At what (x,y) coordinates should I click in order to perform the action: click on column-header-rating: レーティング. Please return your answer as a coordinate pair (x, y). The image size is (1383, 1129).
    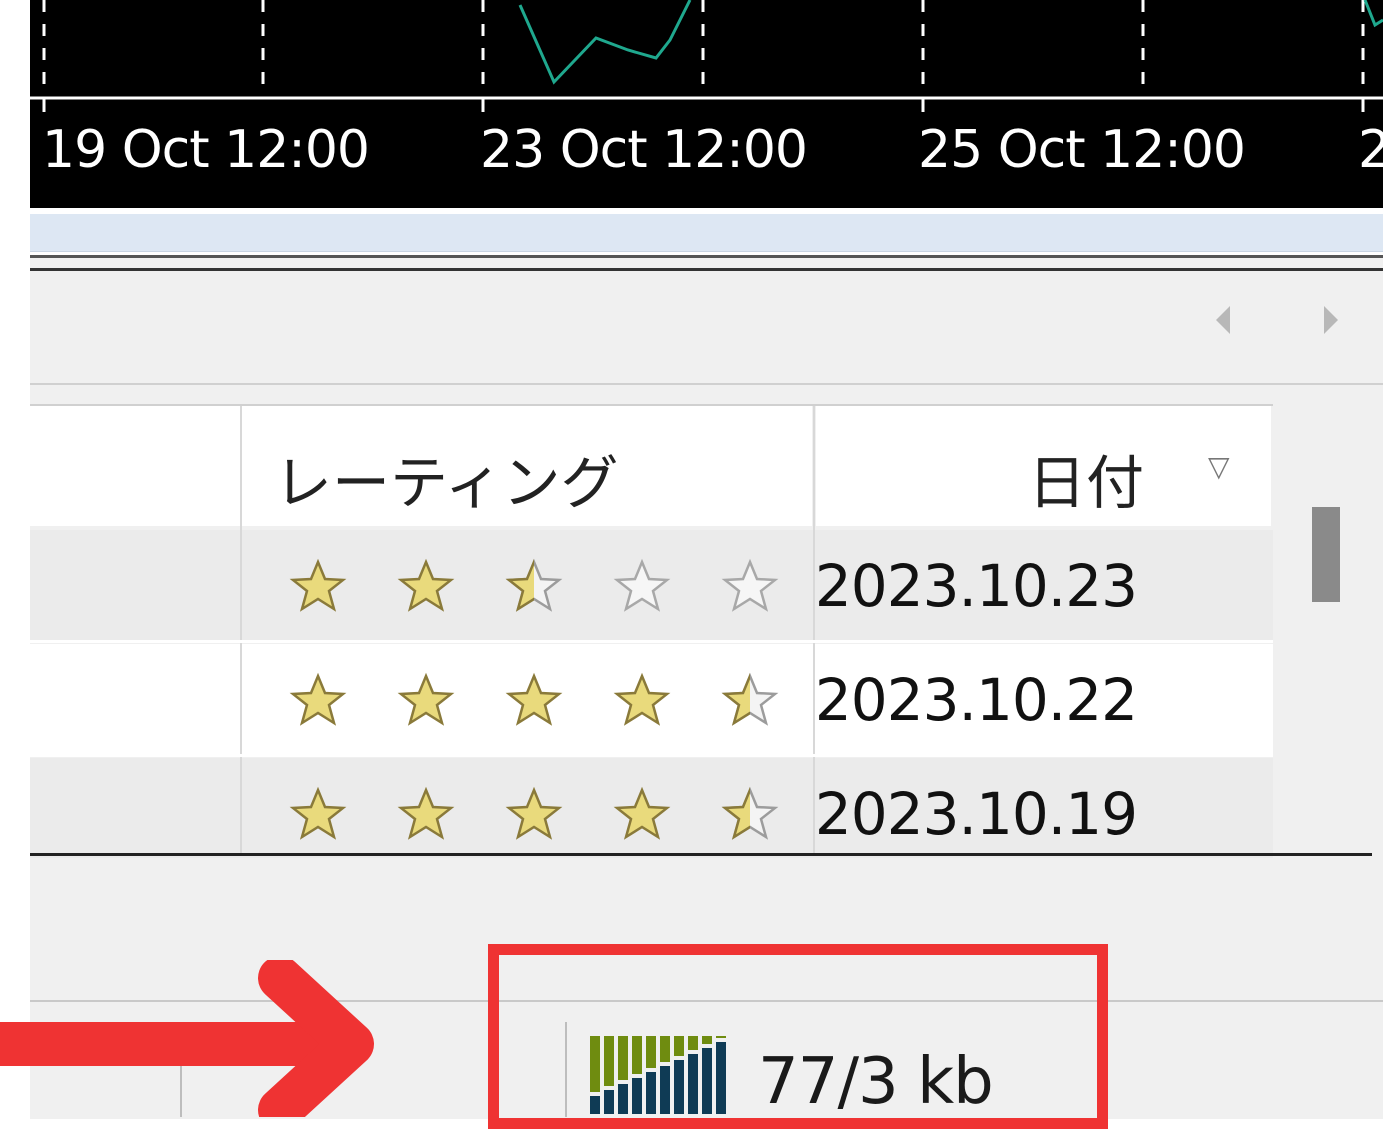
    Looking at the image, I should click on (527, 466).